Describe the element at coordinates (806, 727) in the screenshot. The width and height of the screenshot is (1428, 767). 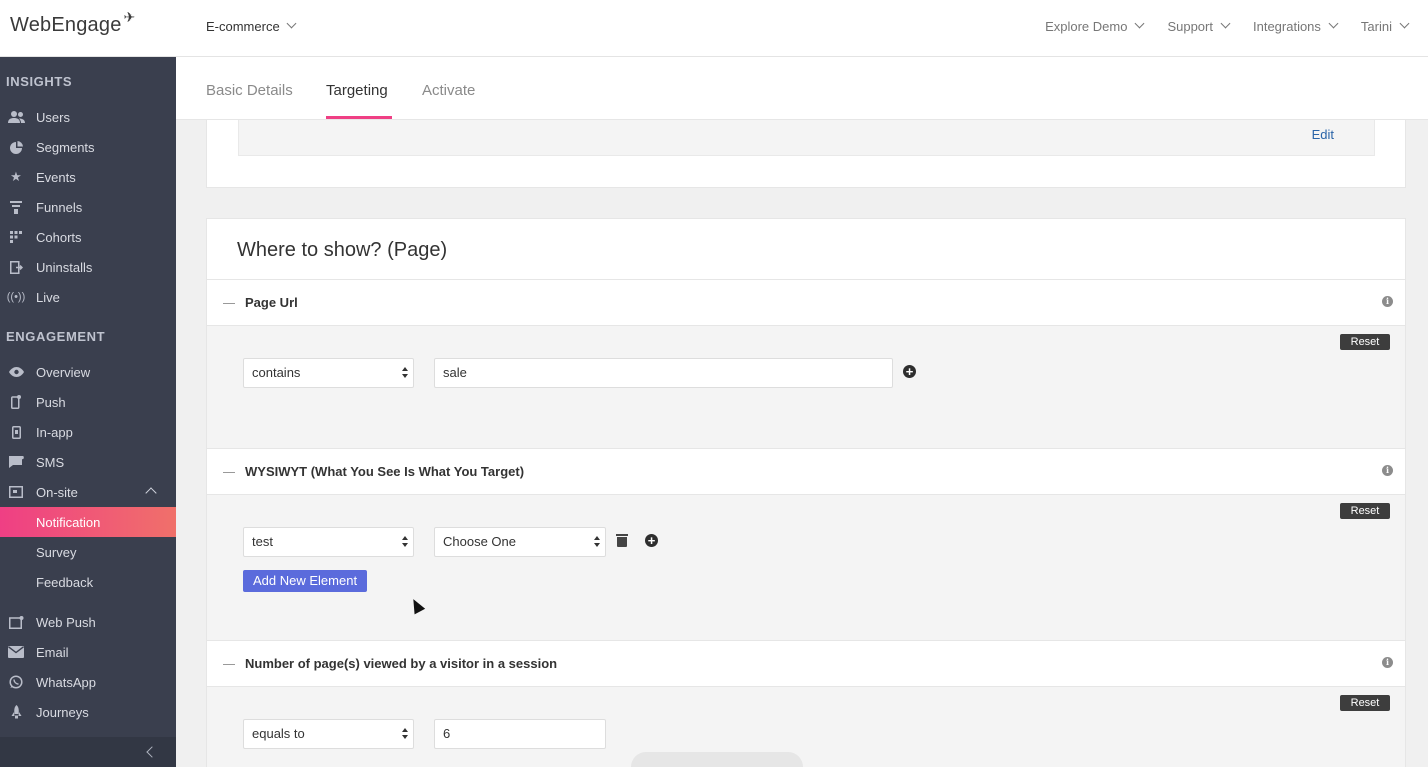
I see `pages-viewed-section-body: Reset equals to 6` at that location.